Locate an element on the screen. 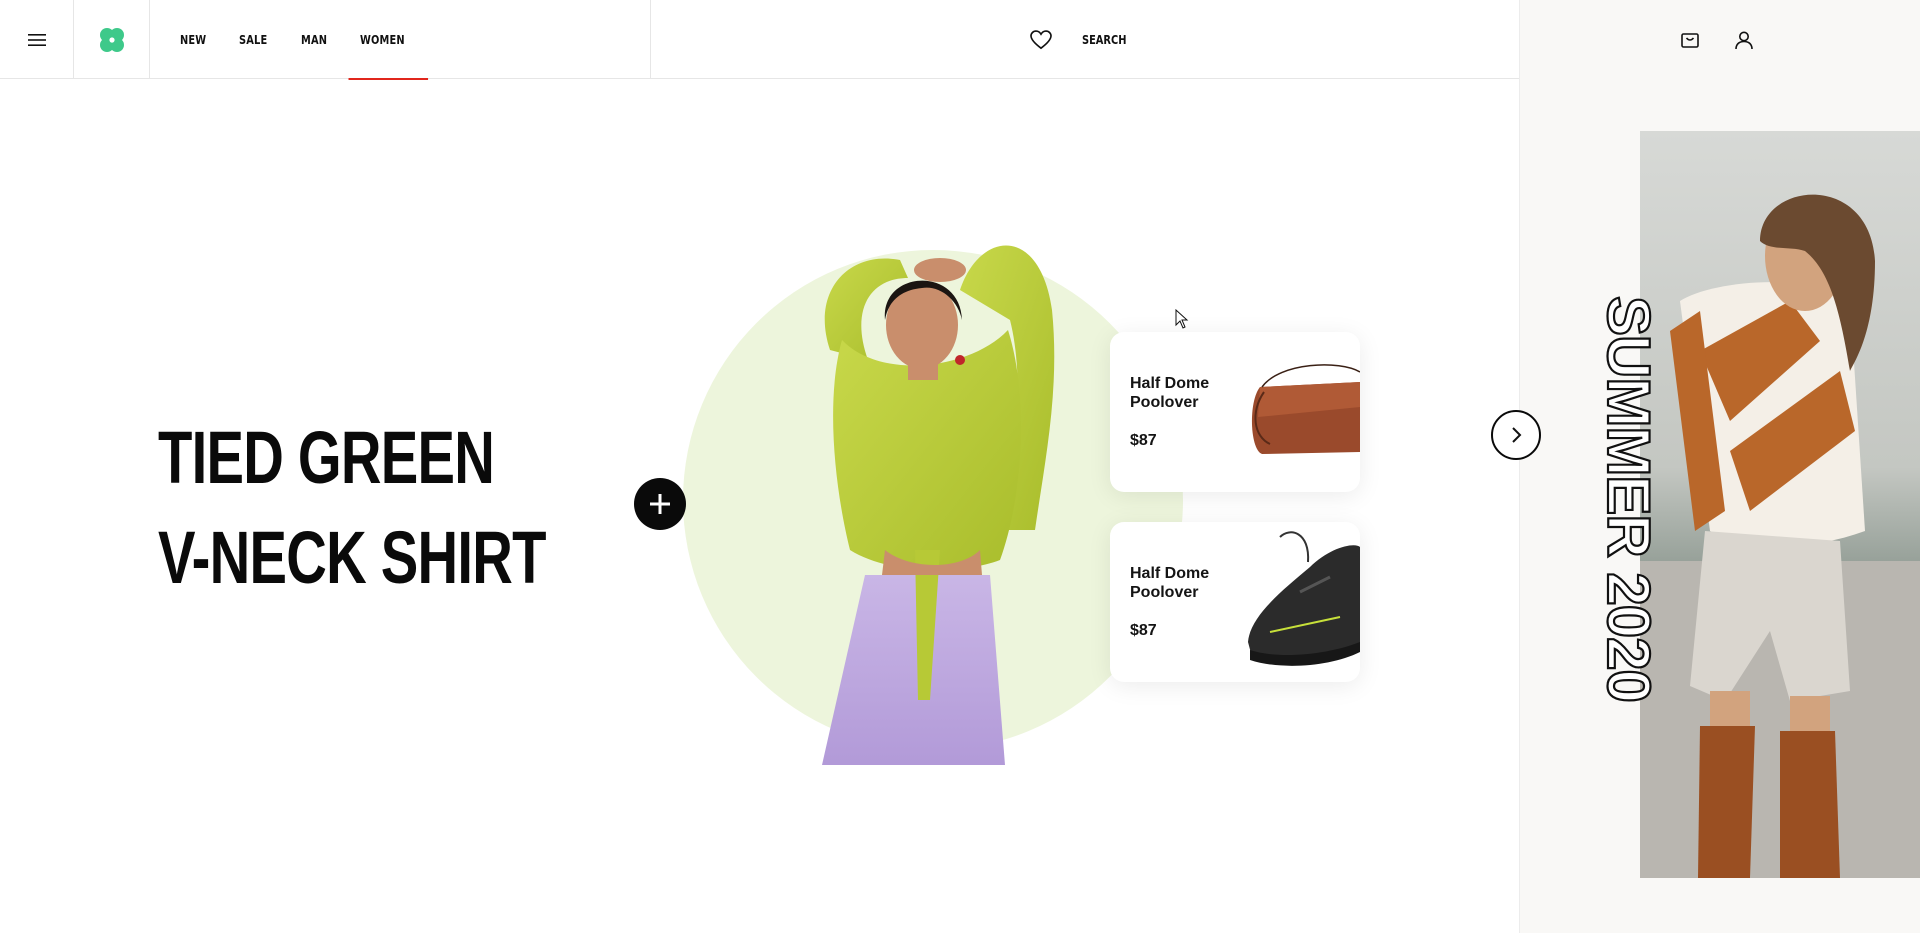  cart-button is located at coordinates (1690, 40).